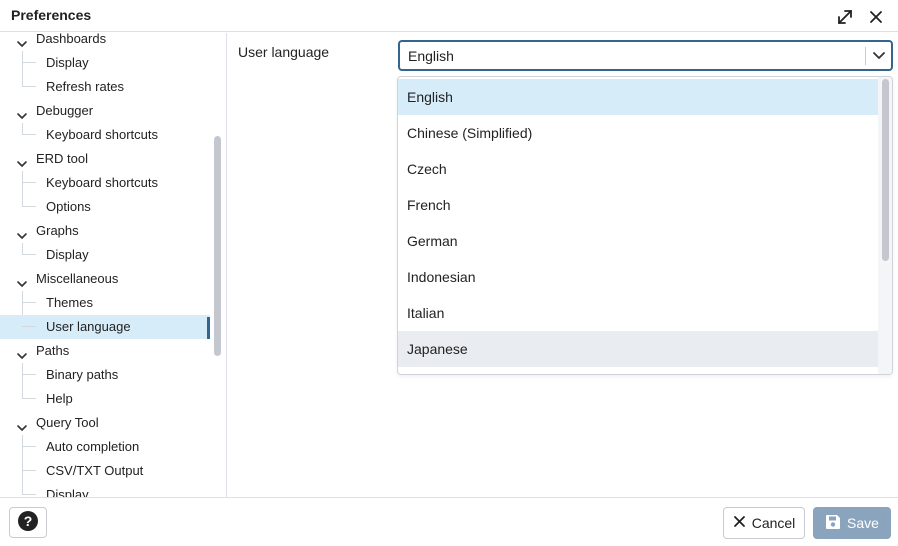  I want to click on sidebar-item-label: Auto completion, so click(93, 446).